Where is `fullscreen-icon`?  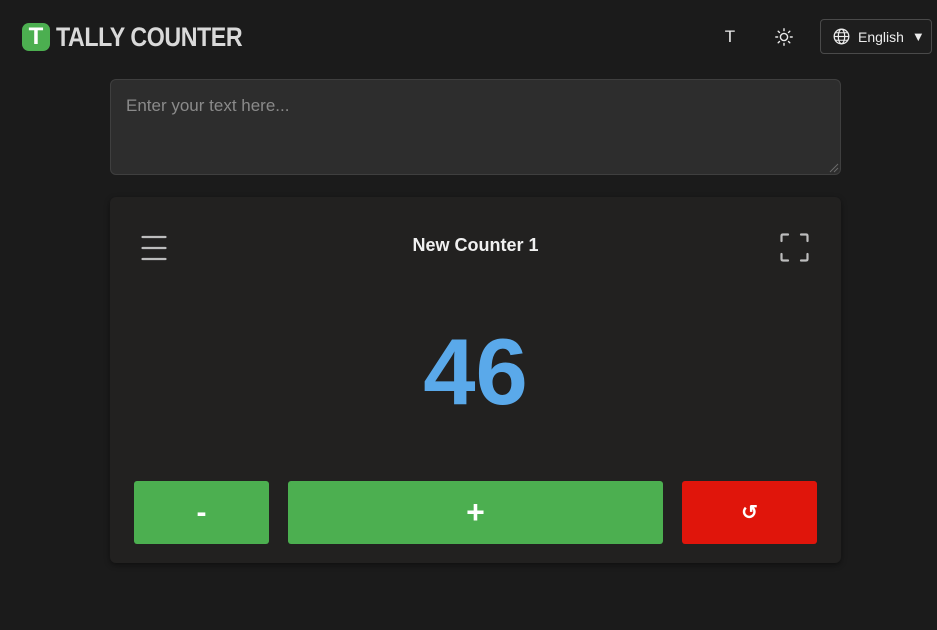
fullscreen-icon is located at coordinates (794, 247).